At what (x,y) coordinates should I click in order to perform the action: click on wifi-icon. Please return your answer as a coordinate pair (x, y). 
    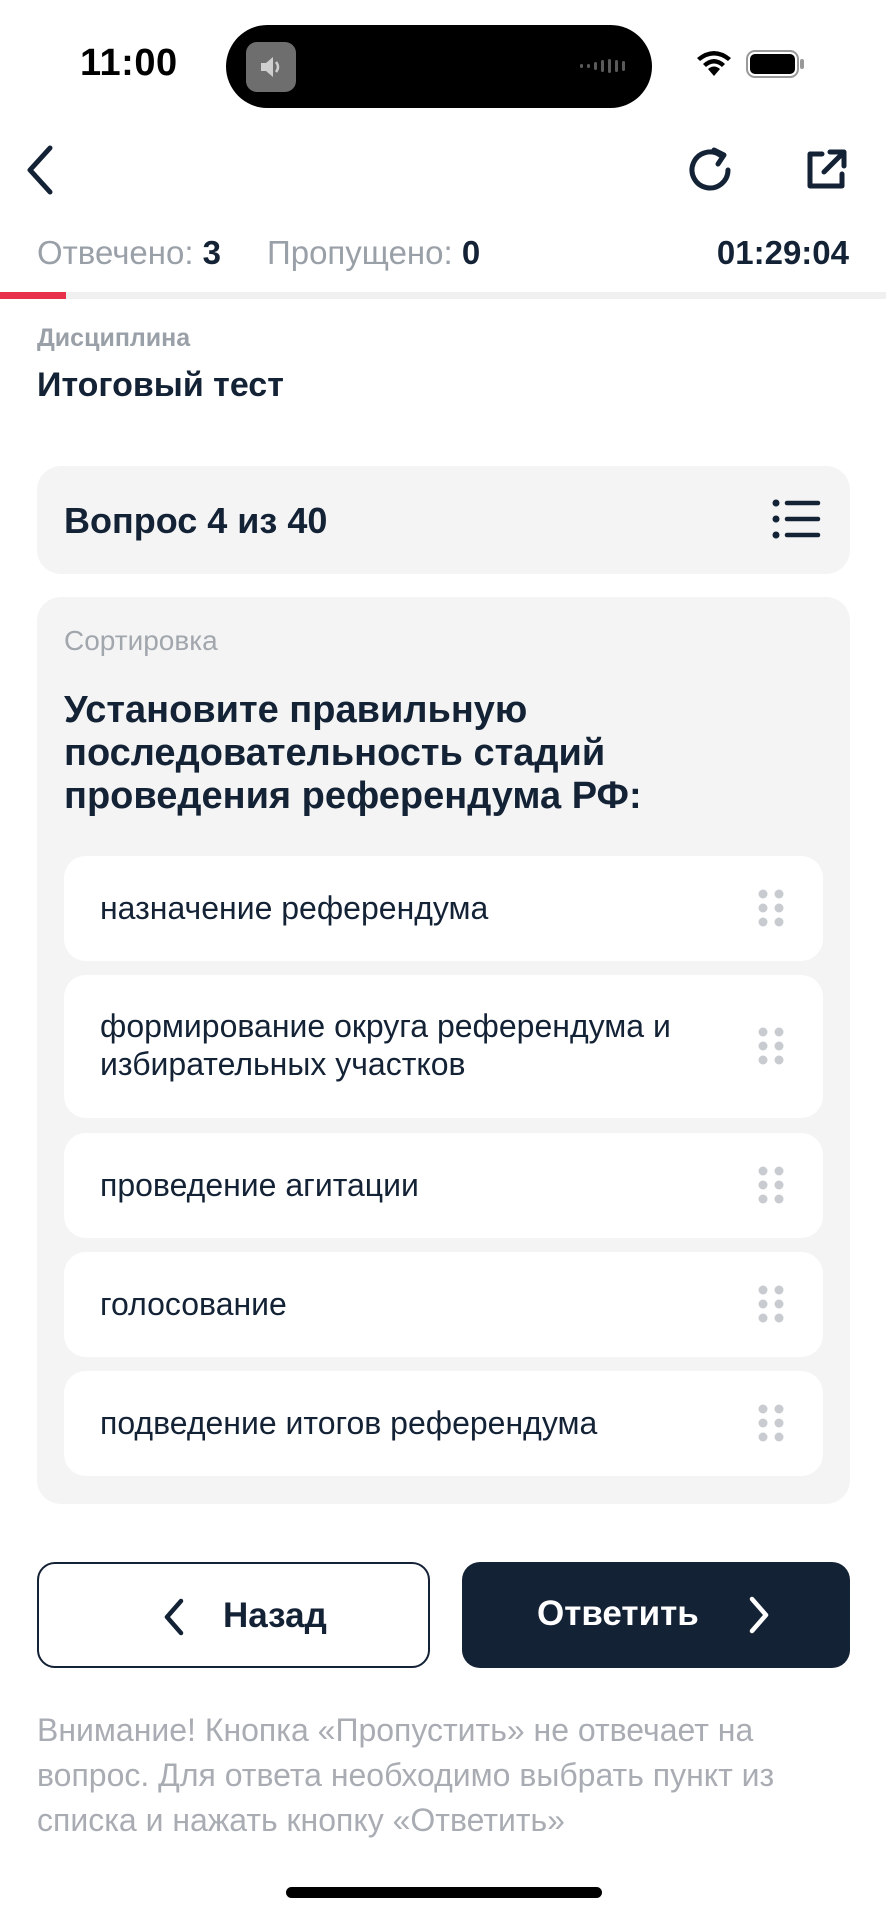
    Looking at the image, I should click on (714, 63).